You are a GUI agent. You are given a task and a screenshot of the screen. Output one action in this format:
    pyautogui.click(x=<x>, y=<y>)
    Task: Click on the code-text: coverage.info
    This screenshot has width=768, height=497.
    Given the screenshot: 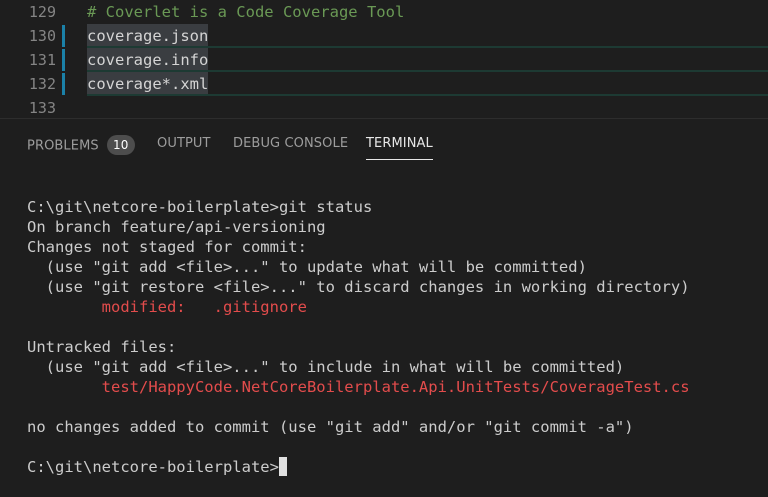 What is the action you would take?
    pyautogui.click(x=148, y=60)
    